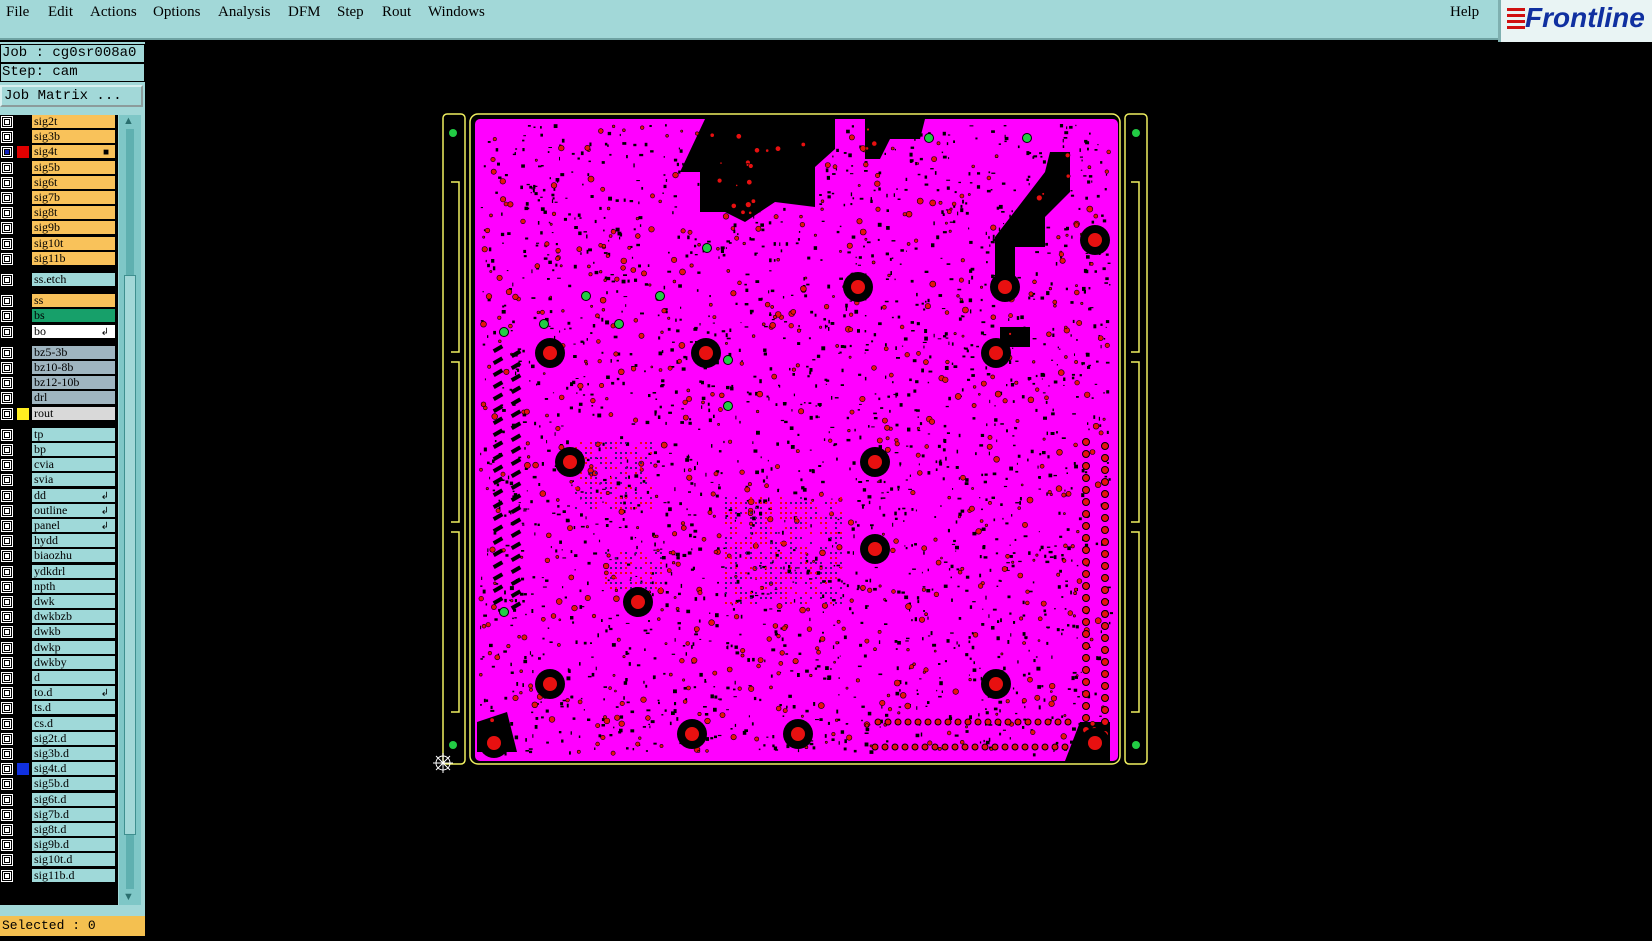 The height and width of the screenshot is (941, 1652). Describe the element at coordinates (73, 693) in the screenshot. I see `layer-name: to.d ↲` at that location.